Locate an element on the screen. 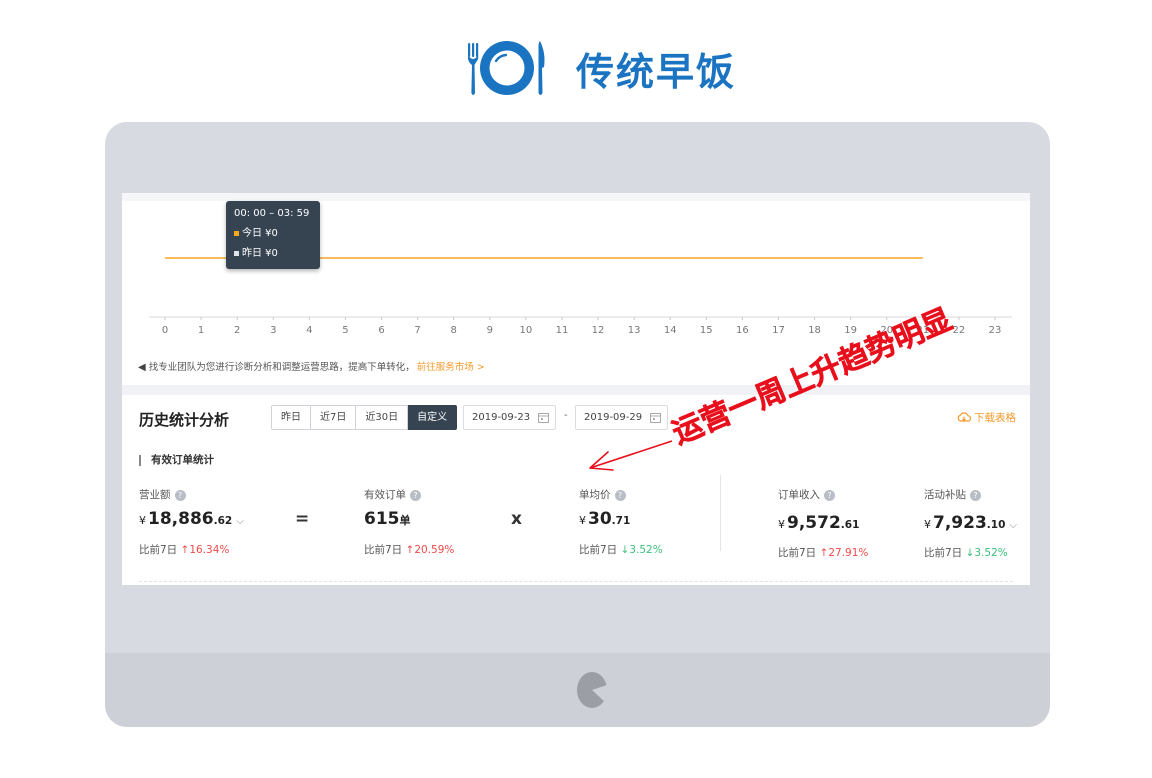  avg-price-label: 单均价? is located at coordinates (602, 494).